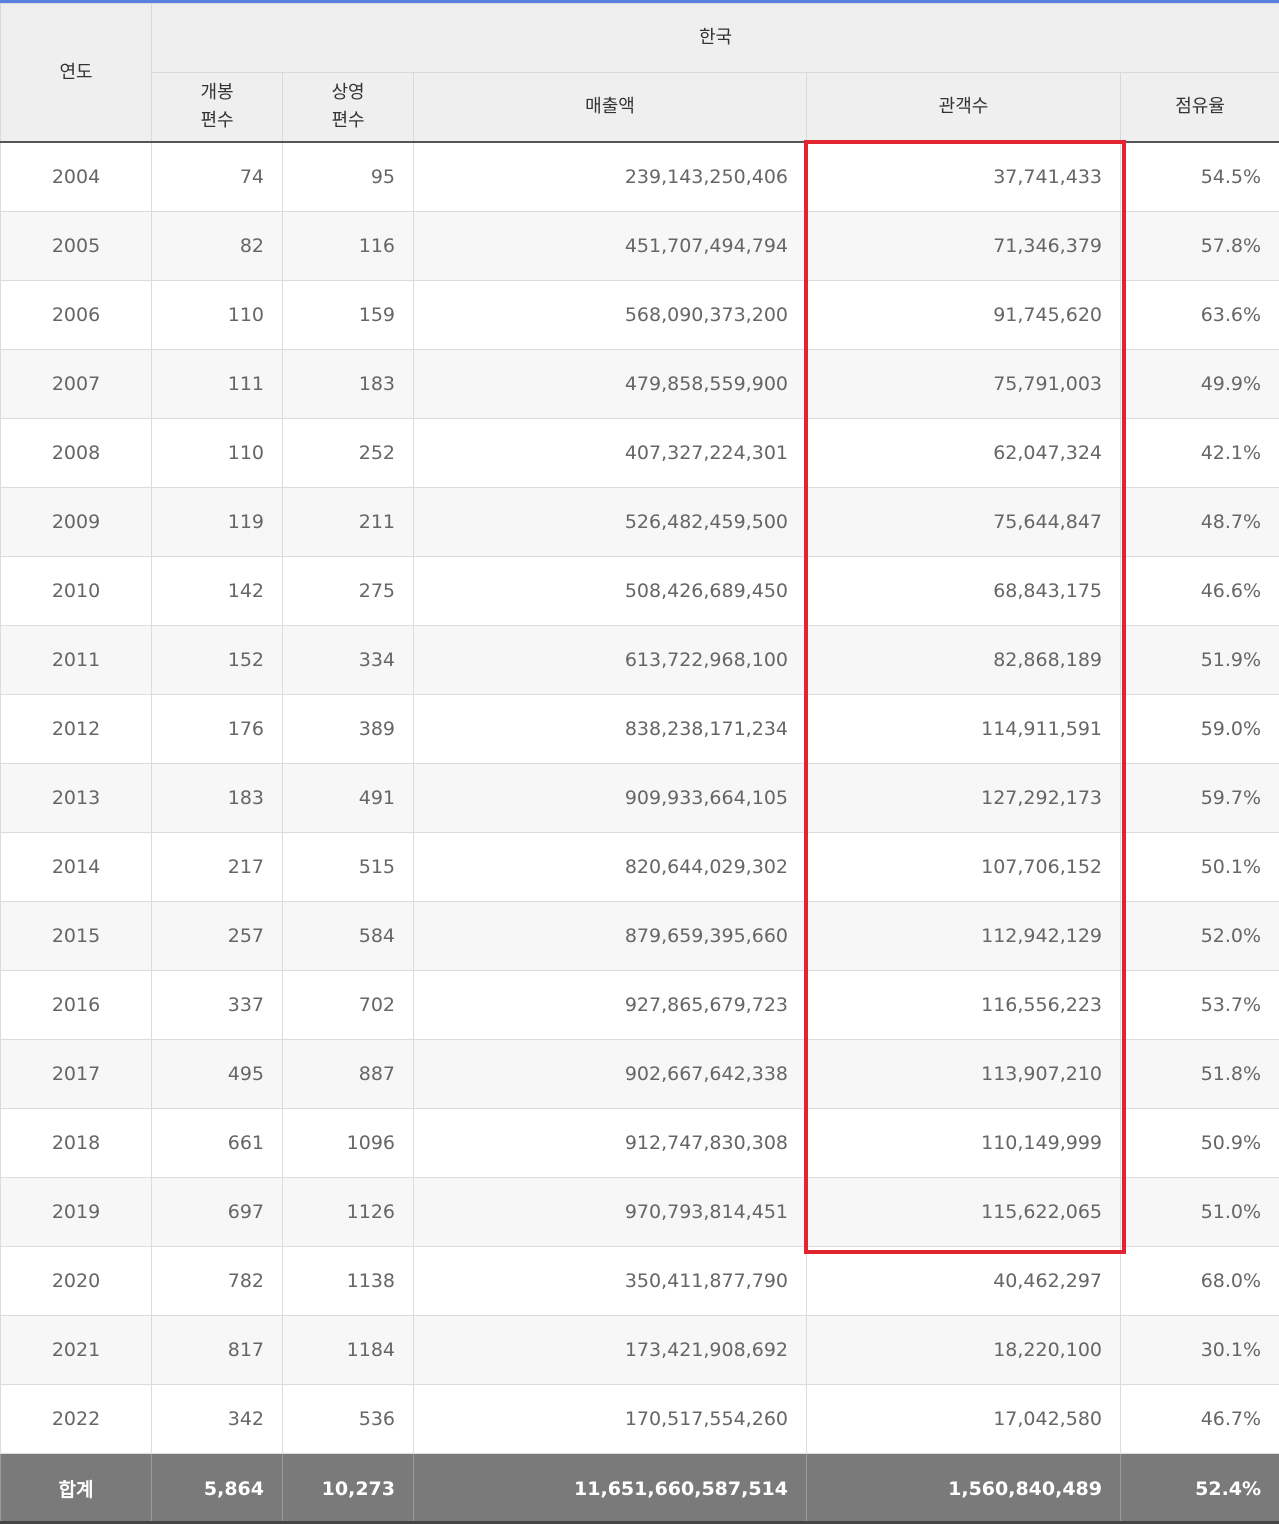 This screenshot has width=1279, height=1524. I want to click on cell-open: 74, so click(217, 176).